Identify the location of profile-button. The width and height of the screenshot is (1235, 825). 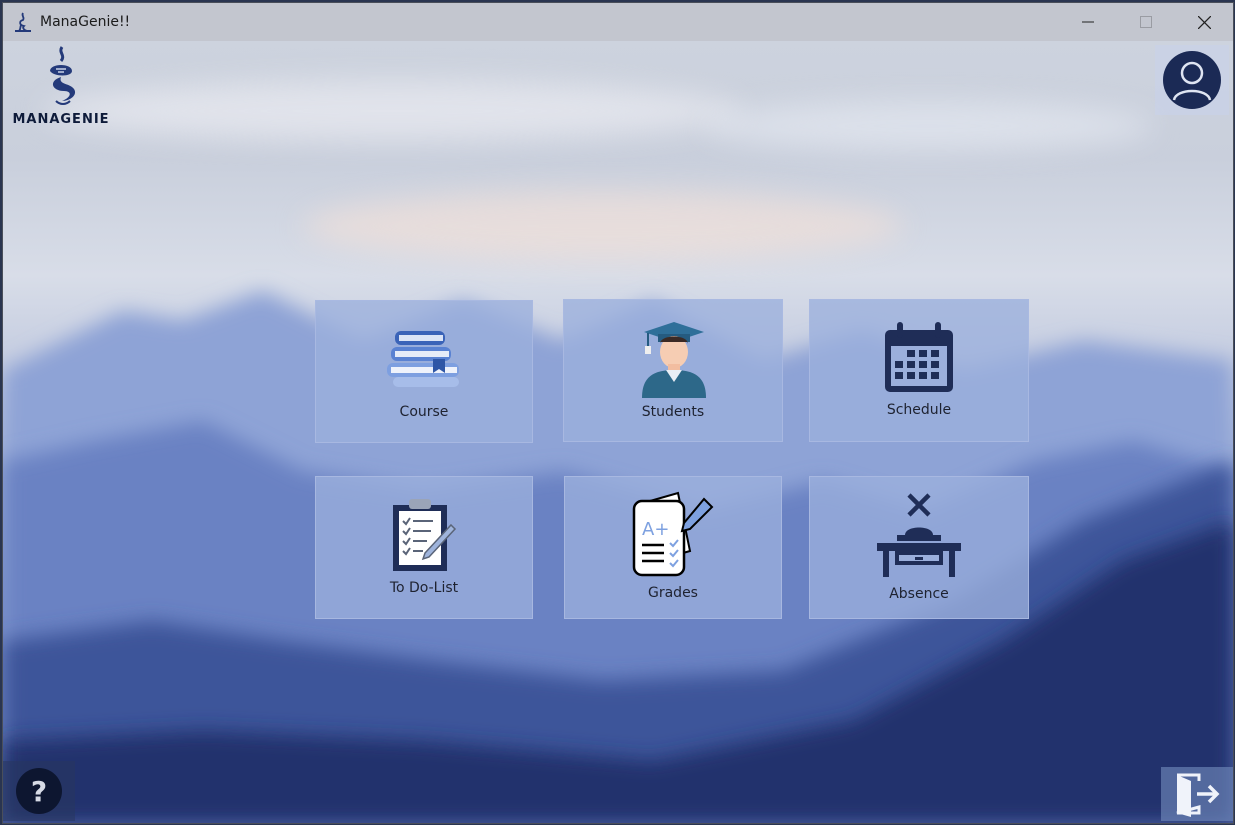
(1192, 80).